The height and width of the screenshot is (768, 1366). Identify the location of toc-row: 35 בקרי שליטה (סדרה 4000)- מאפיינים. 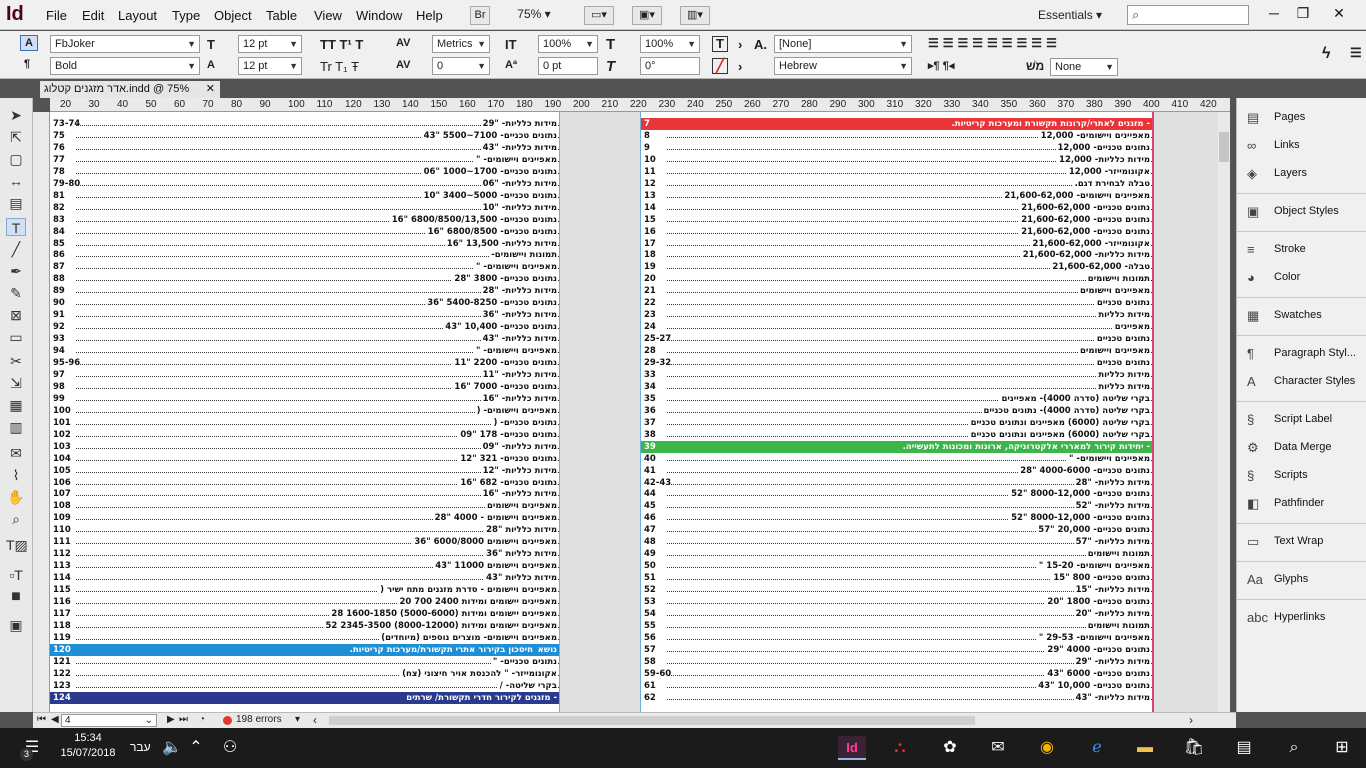
(896, 398).